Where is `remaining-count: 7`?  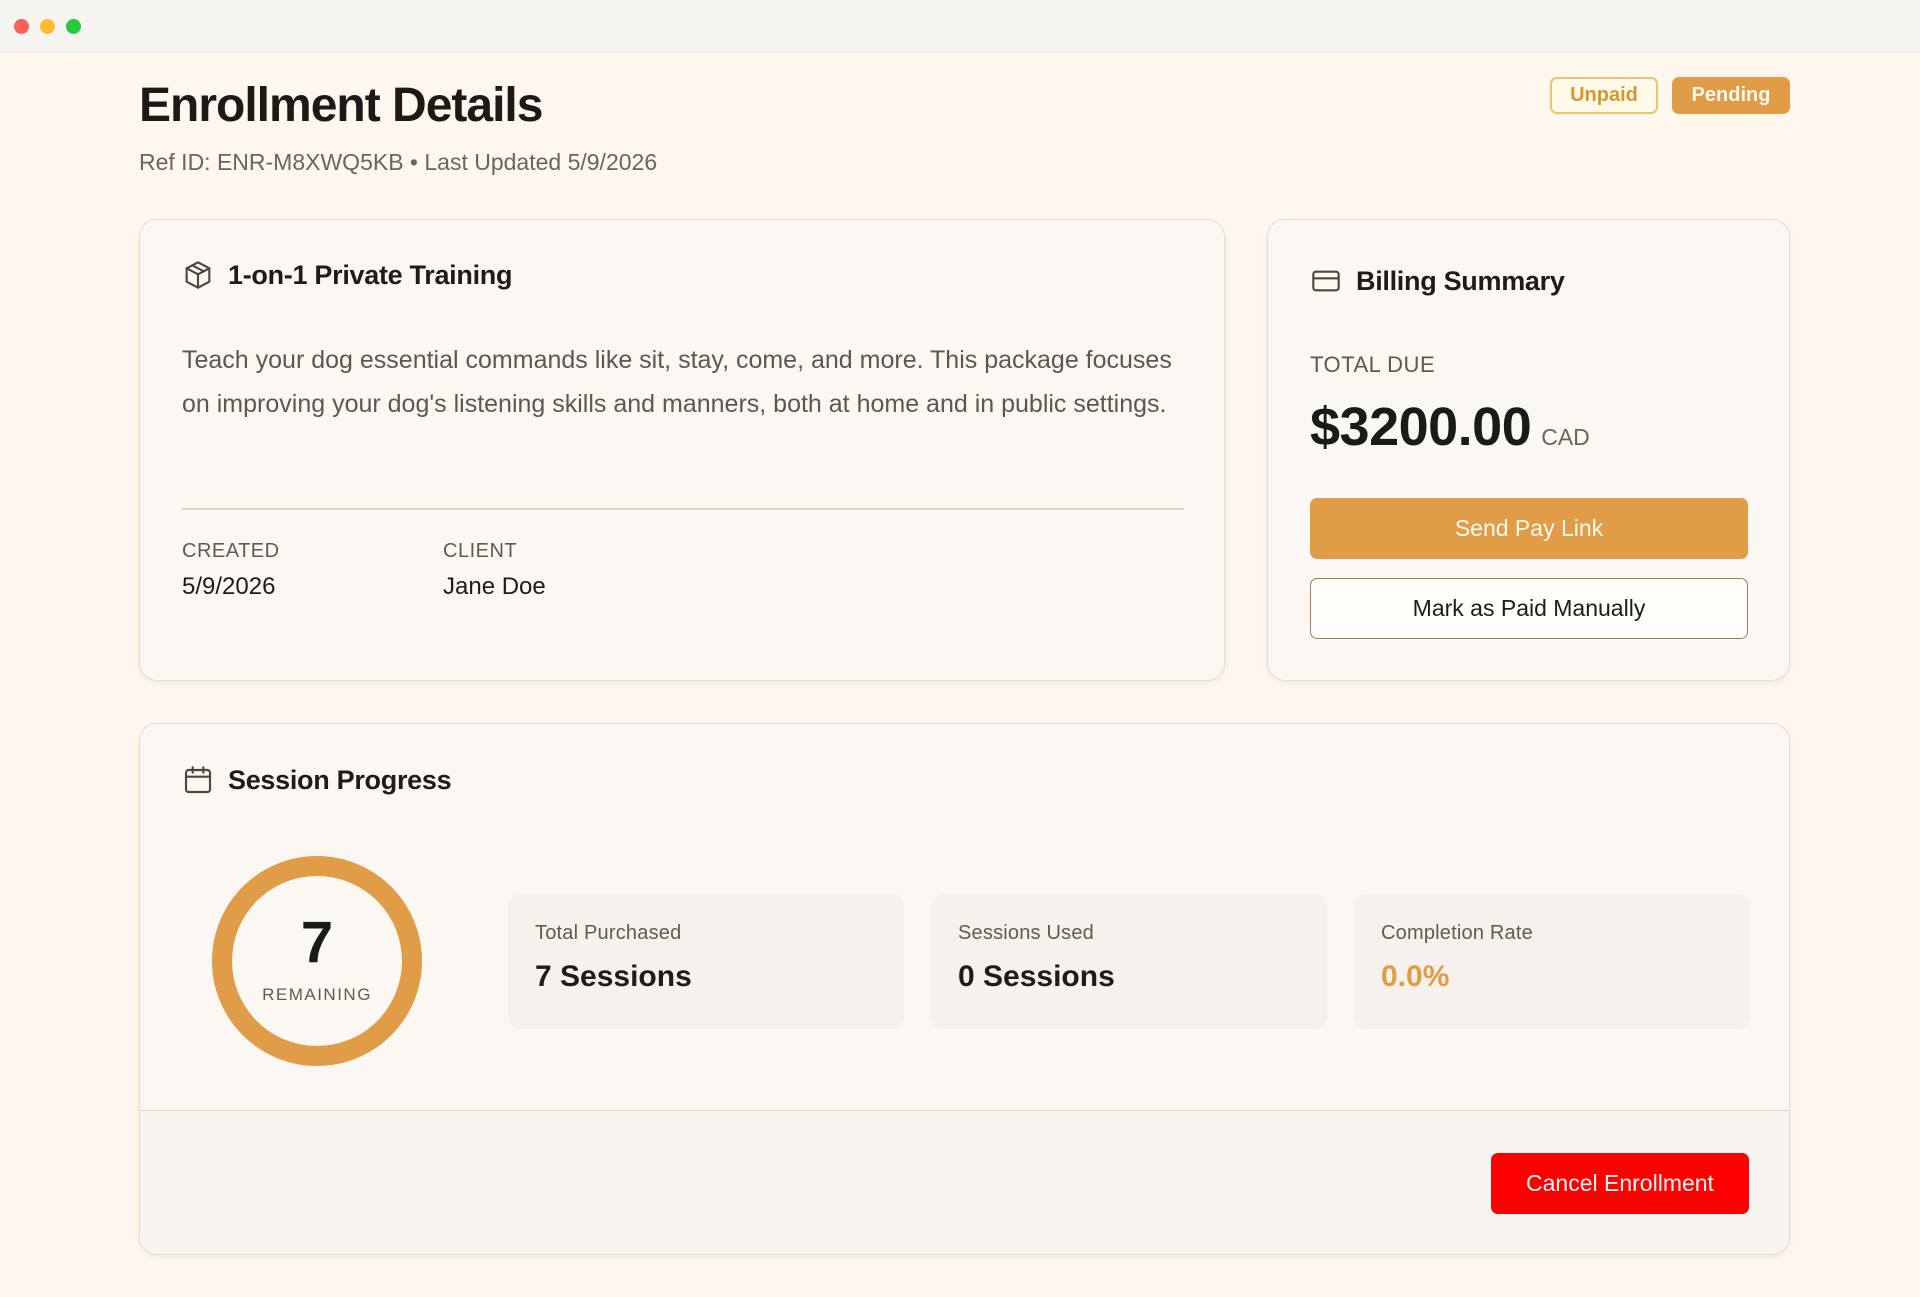
remaining-count: 7 is located at coordinates (317, 942).